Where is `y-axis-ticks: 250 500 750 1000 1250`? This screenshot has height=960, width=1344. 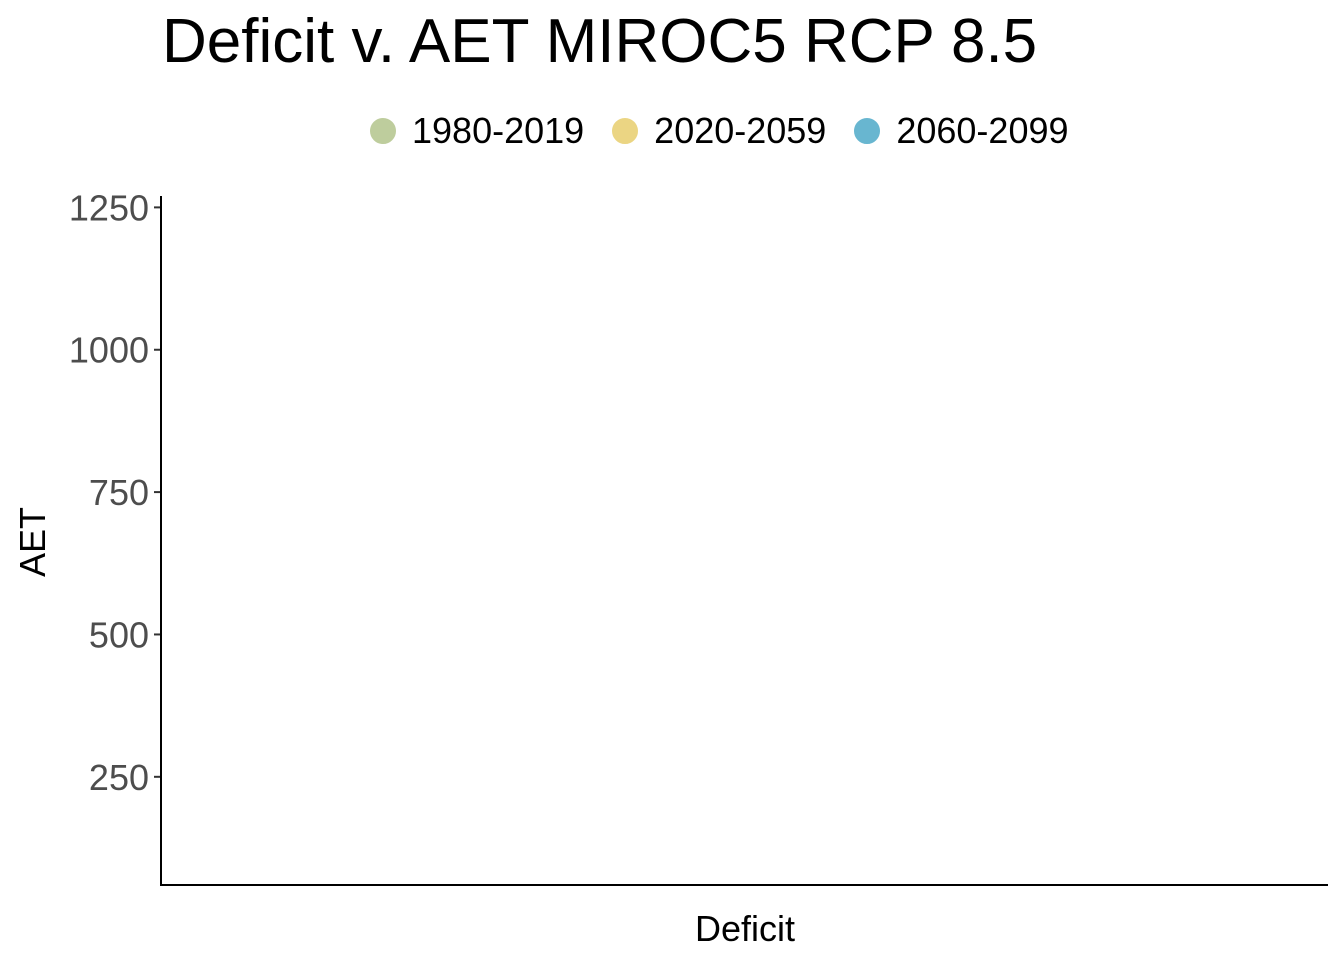
y-axis-ticks: 250 500 750 1000 1250 is located at coordinates (115, 492).